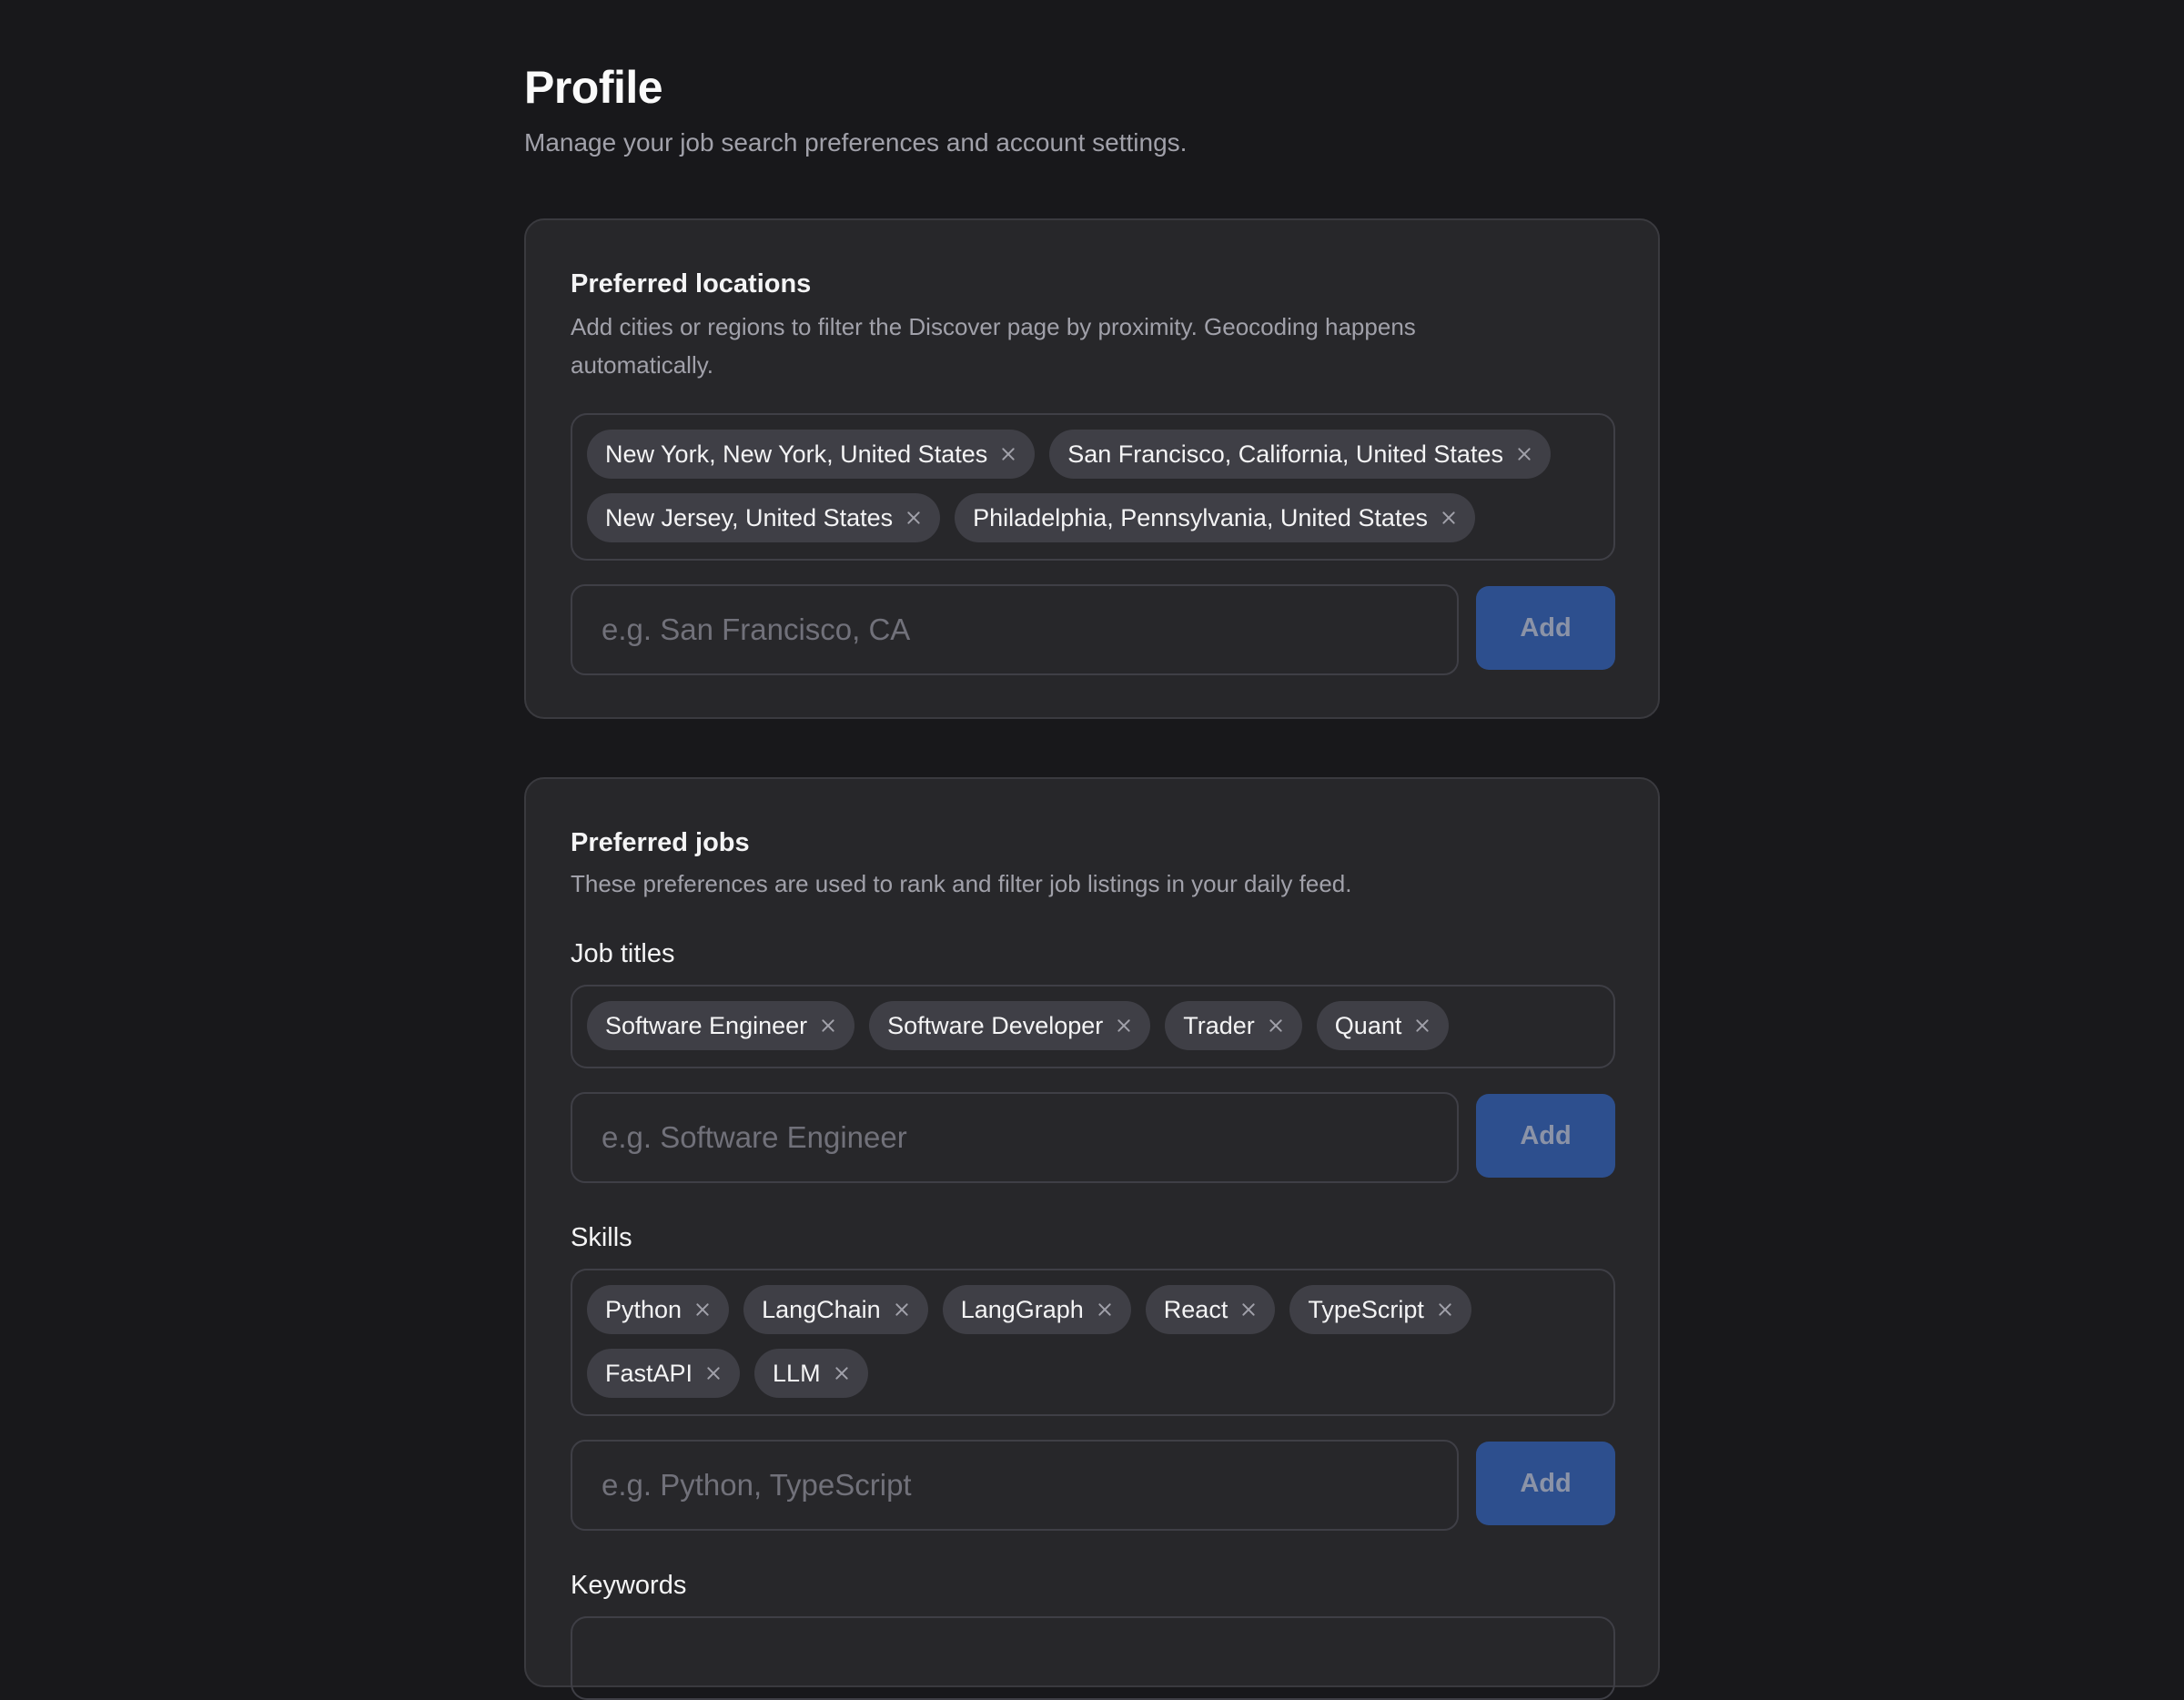 The image size is (2184, 1700). I want to click on card-title: Preferred jobs, so click(661, 842).